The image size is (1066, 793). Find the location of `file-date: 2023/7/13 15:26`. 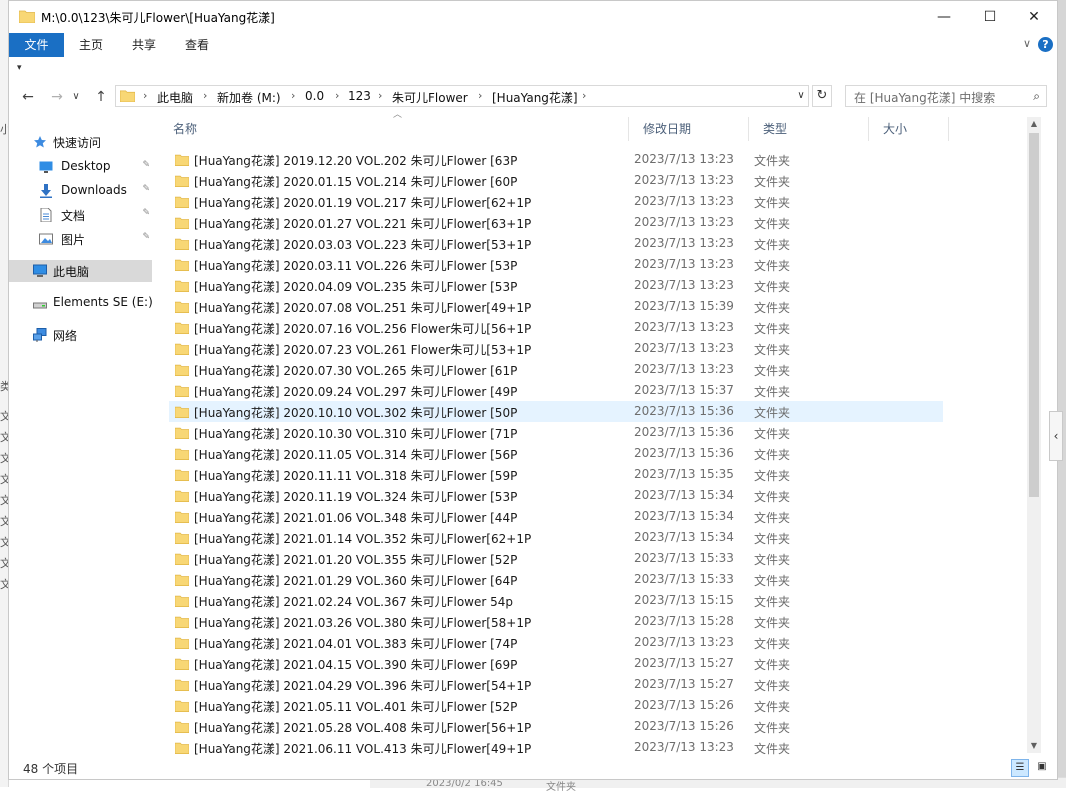

file-date: 2023/7/13 15:26 is located at coordinates (684, 705).